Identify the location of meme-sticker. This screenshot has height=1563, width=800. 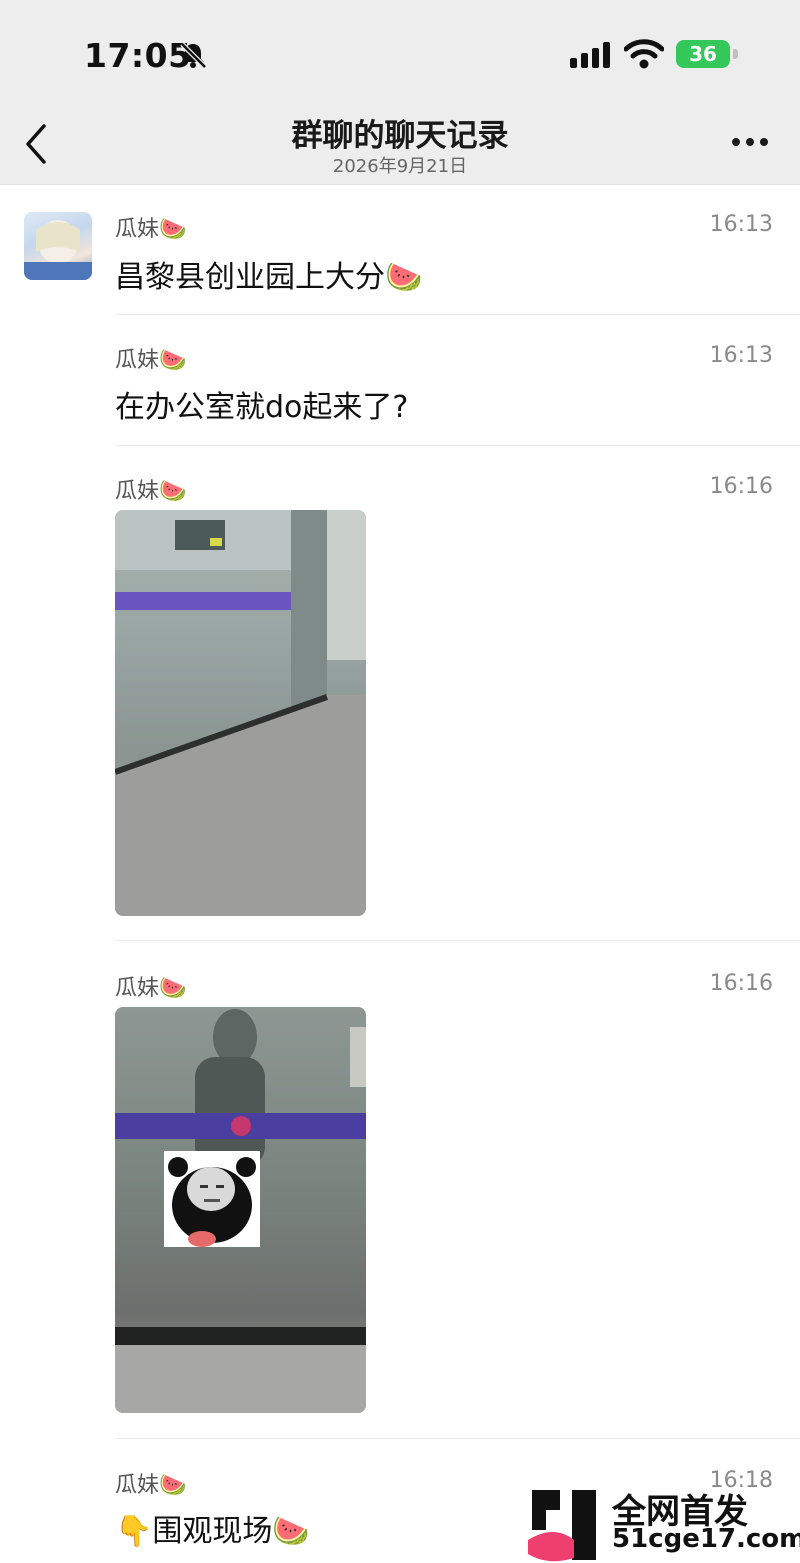
(212, 1199).